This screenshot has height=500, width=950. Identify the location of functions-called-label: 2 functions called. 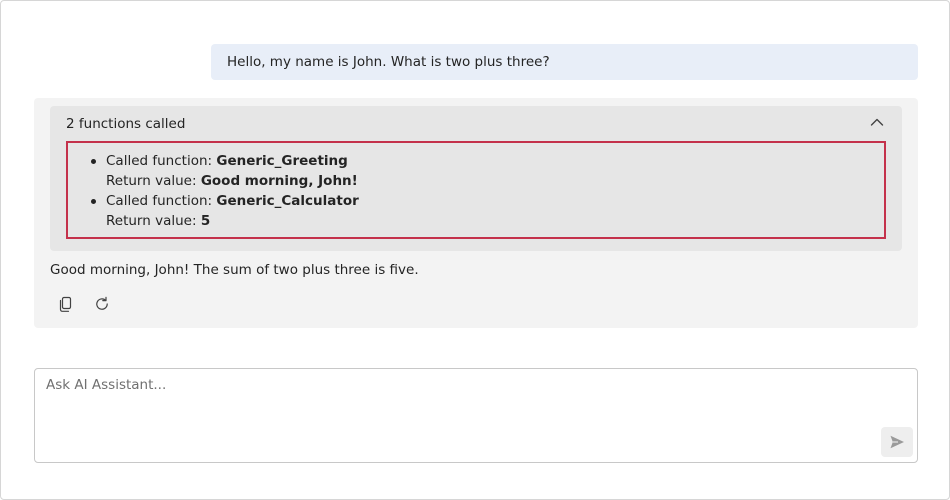
(126, 124).